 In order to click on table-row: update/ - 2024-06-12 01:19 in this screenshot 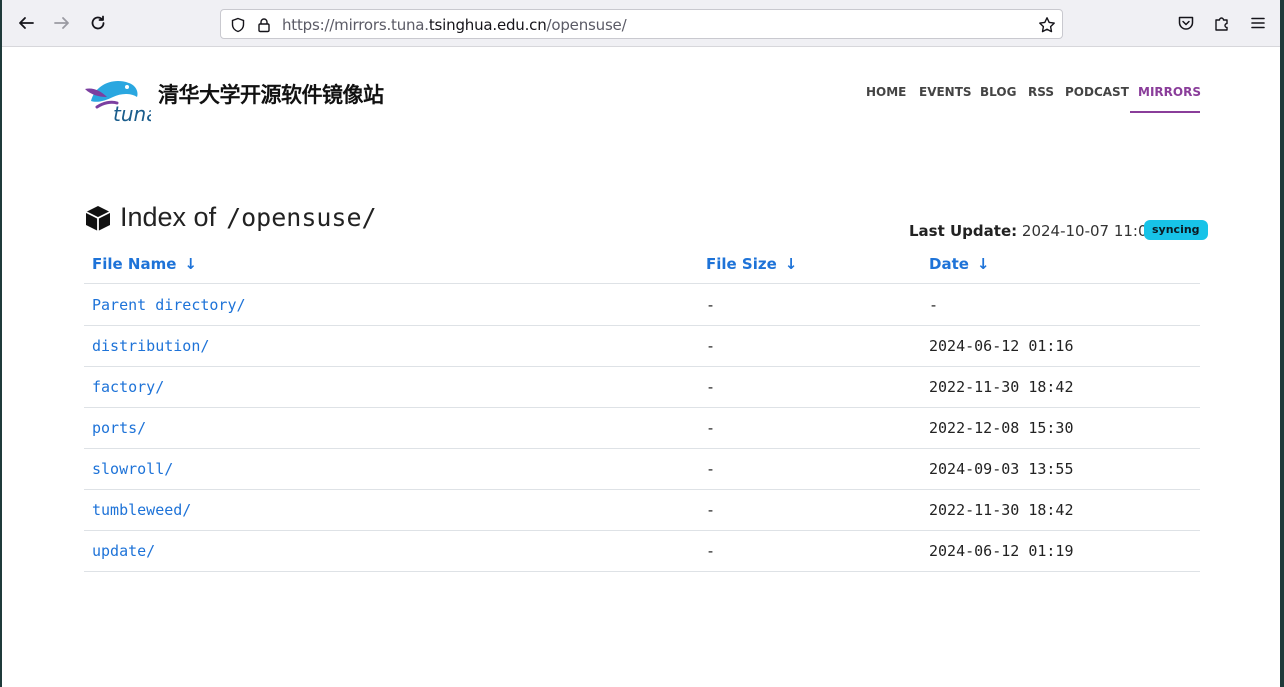, I will do `click(642, 551)`.